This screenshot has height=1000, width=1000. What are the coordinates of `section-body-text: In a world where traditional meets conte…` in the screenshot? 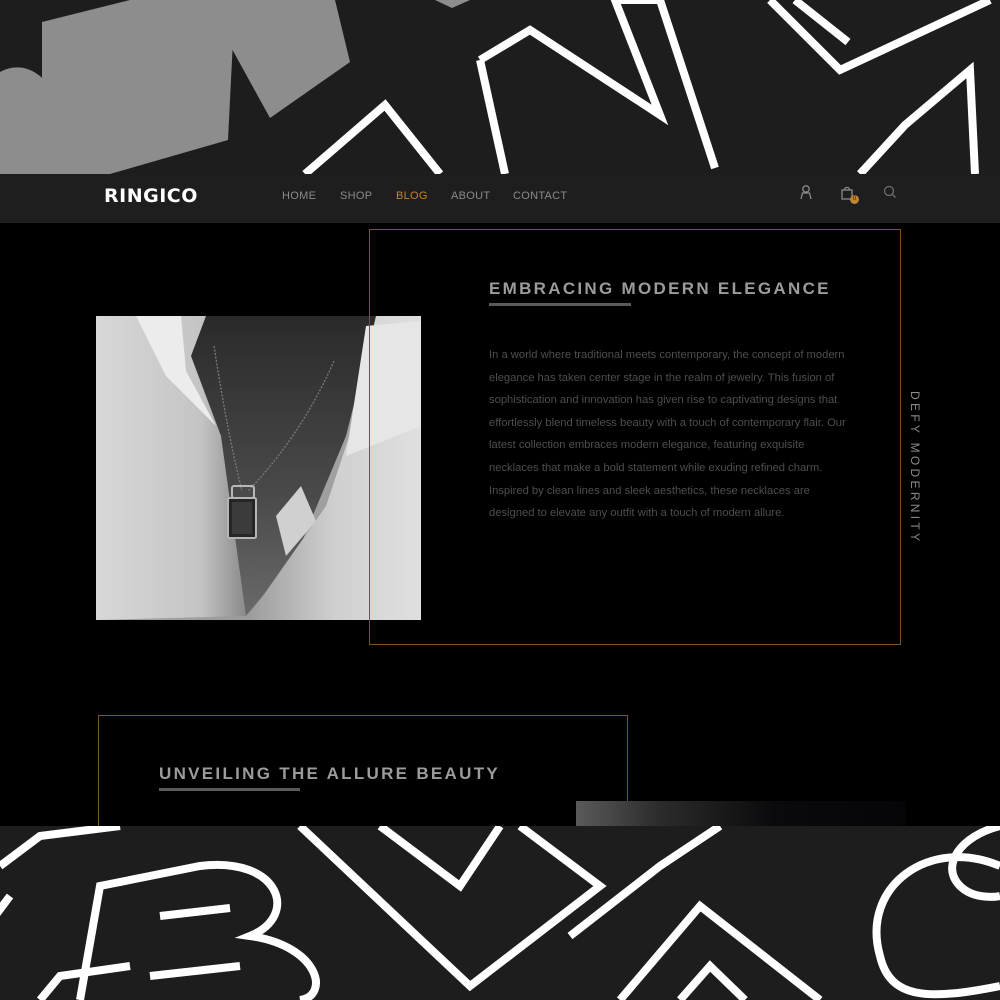 It's located at (667, 434).